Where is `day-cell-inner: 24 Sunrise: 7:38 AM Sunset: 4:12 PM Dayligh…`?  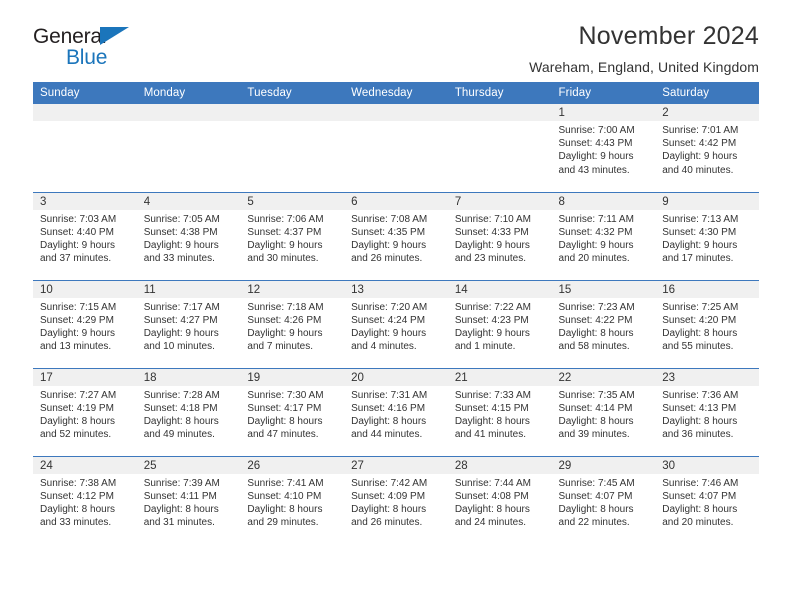
day-cell-inner: 24 Sunrise: 7:38 AM Sunset: 4:12 PM Dayligh… is located at coordinates (85, 500).